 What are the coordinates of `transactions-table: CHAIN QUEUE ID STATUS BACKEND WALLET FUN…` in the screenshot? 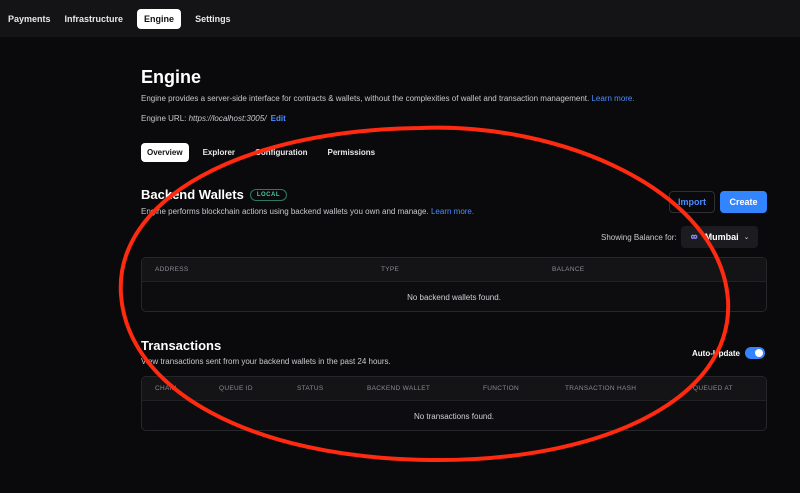 It's located at (454, 403).